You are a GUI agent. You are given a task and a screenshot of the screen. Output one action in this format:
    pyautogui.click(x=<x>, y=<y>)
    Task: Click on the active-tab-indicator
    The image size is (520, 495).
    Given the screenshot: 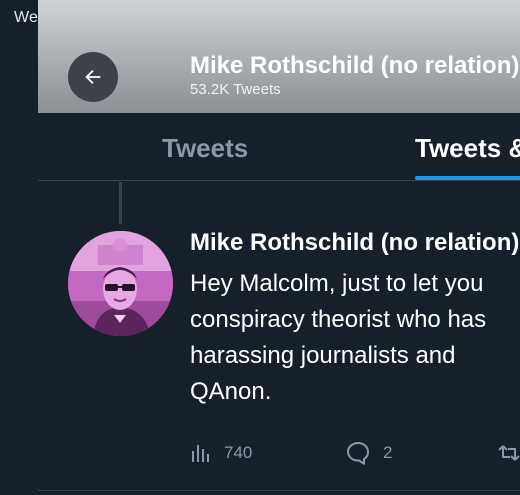 What is the action you would take?
    pyautogui.click(x=467, y=178)
    